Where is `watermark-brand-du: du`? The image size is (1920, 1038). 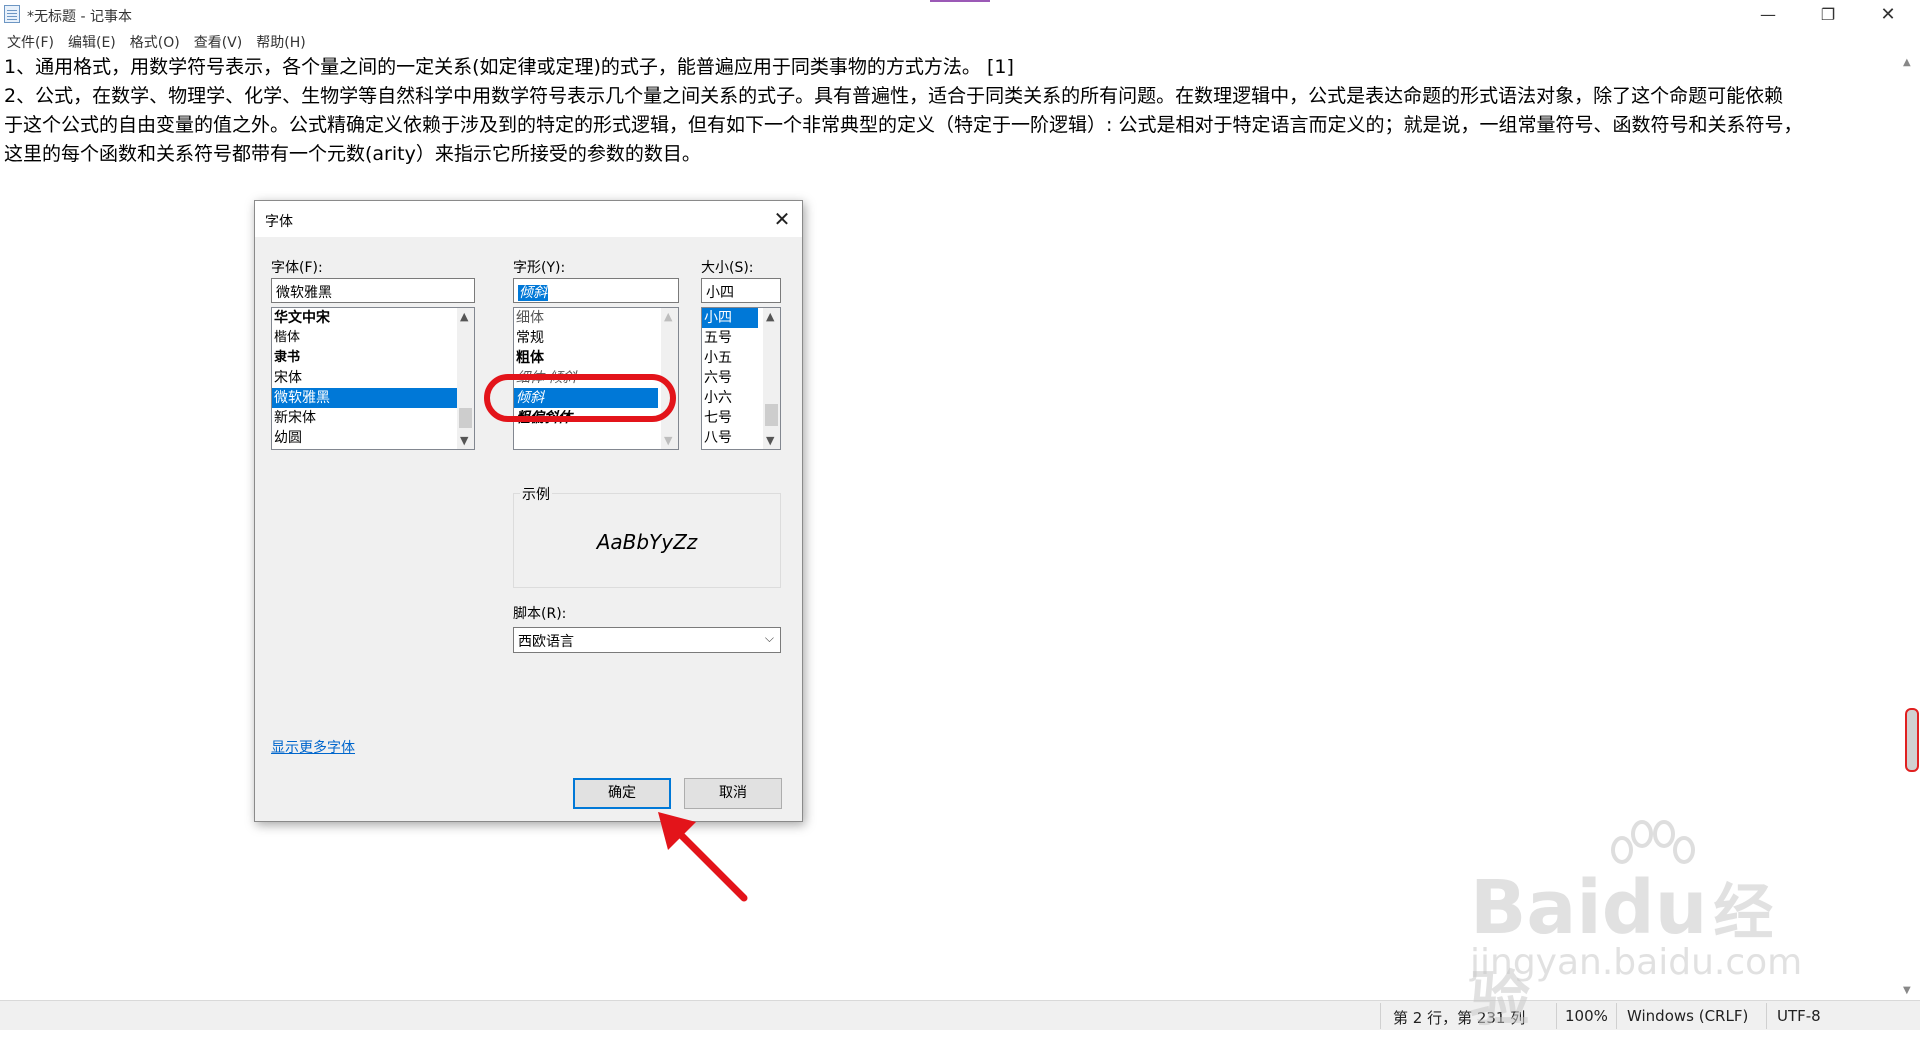 watermark-brand-du: du is located at coordinates (1654, 908).